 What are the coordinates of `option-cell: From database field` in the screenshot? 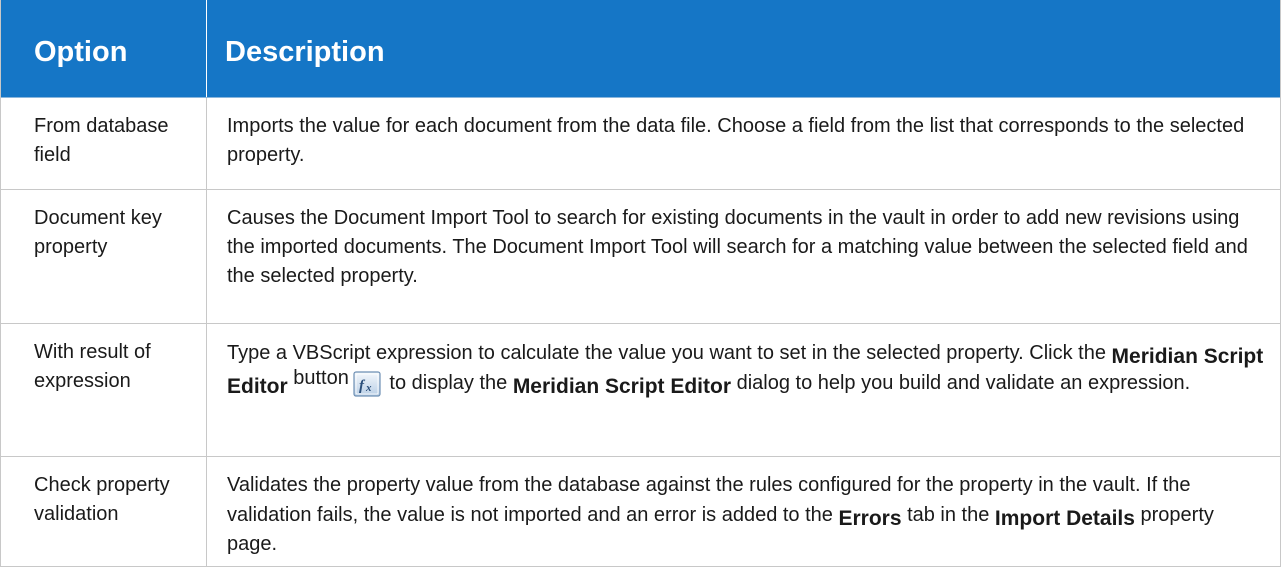 It's located at (101, 140).